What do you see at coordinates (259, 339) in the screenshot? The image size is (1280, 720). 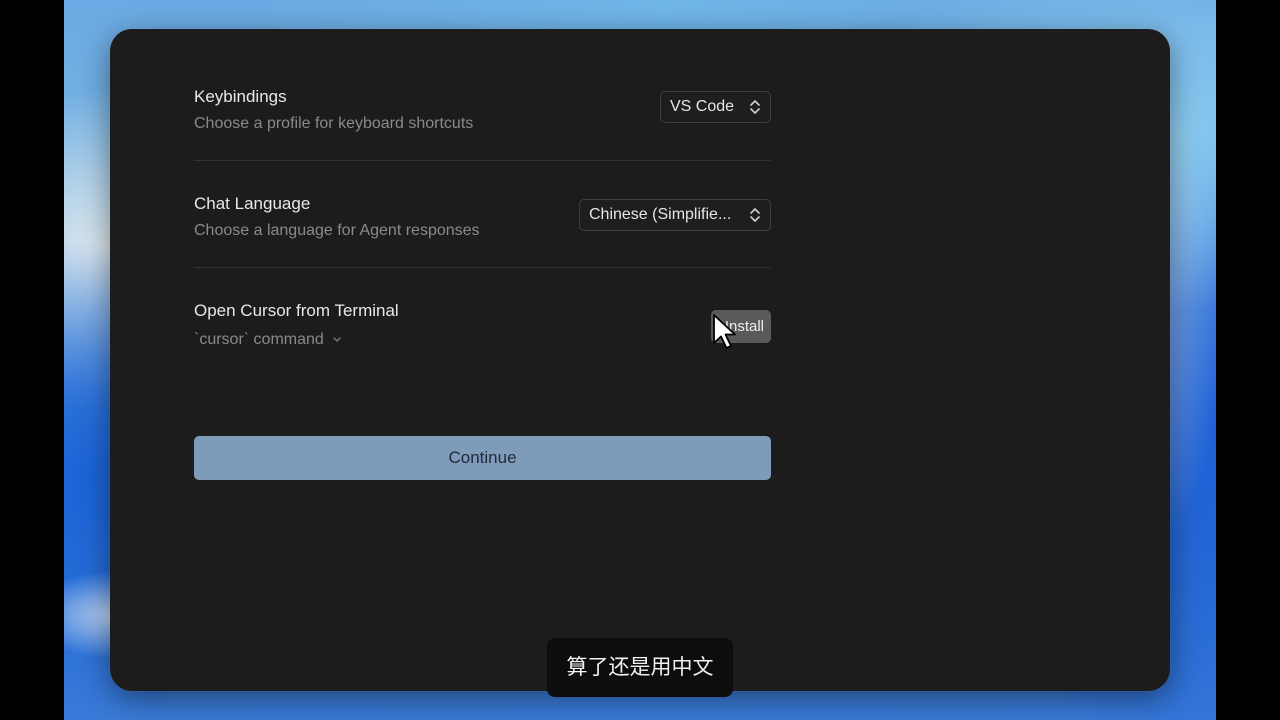 I see `cursor-command-label: `cursor` command` at bounding box center [259, 339].